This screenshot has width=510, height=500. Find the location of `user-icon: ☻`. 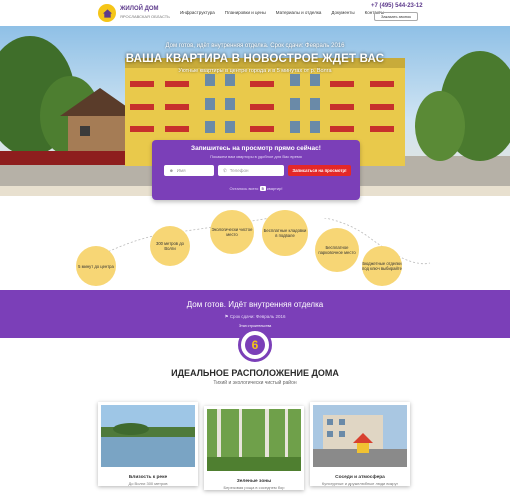

user-icon: ☻ is located at coordinates (171, 170).